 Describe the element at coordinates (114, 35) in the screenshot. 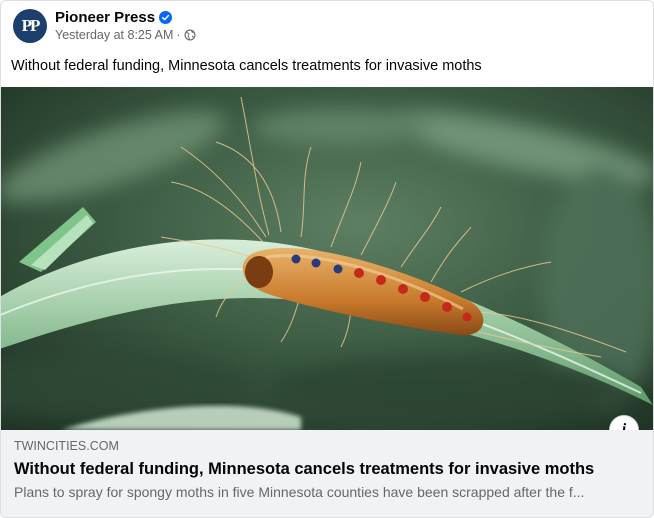

I see `post-timestamp: Yesterday at 8:25 AM` at that location.